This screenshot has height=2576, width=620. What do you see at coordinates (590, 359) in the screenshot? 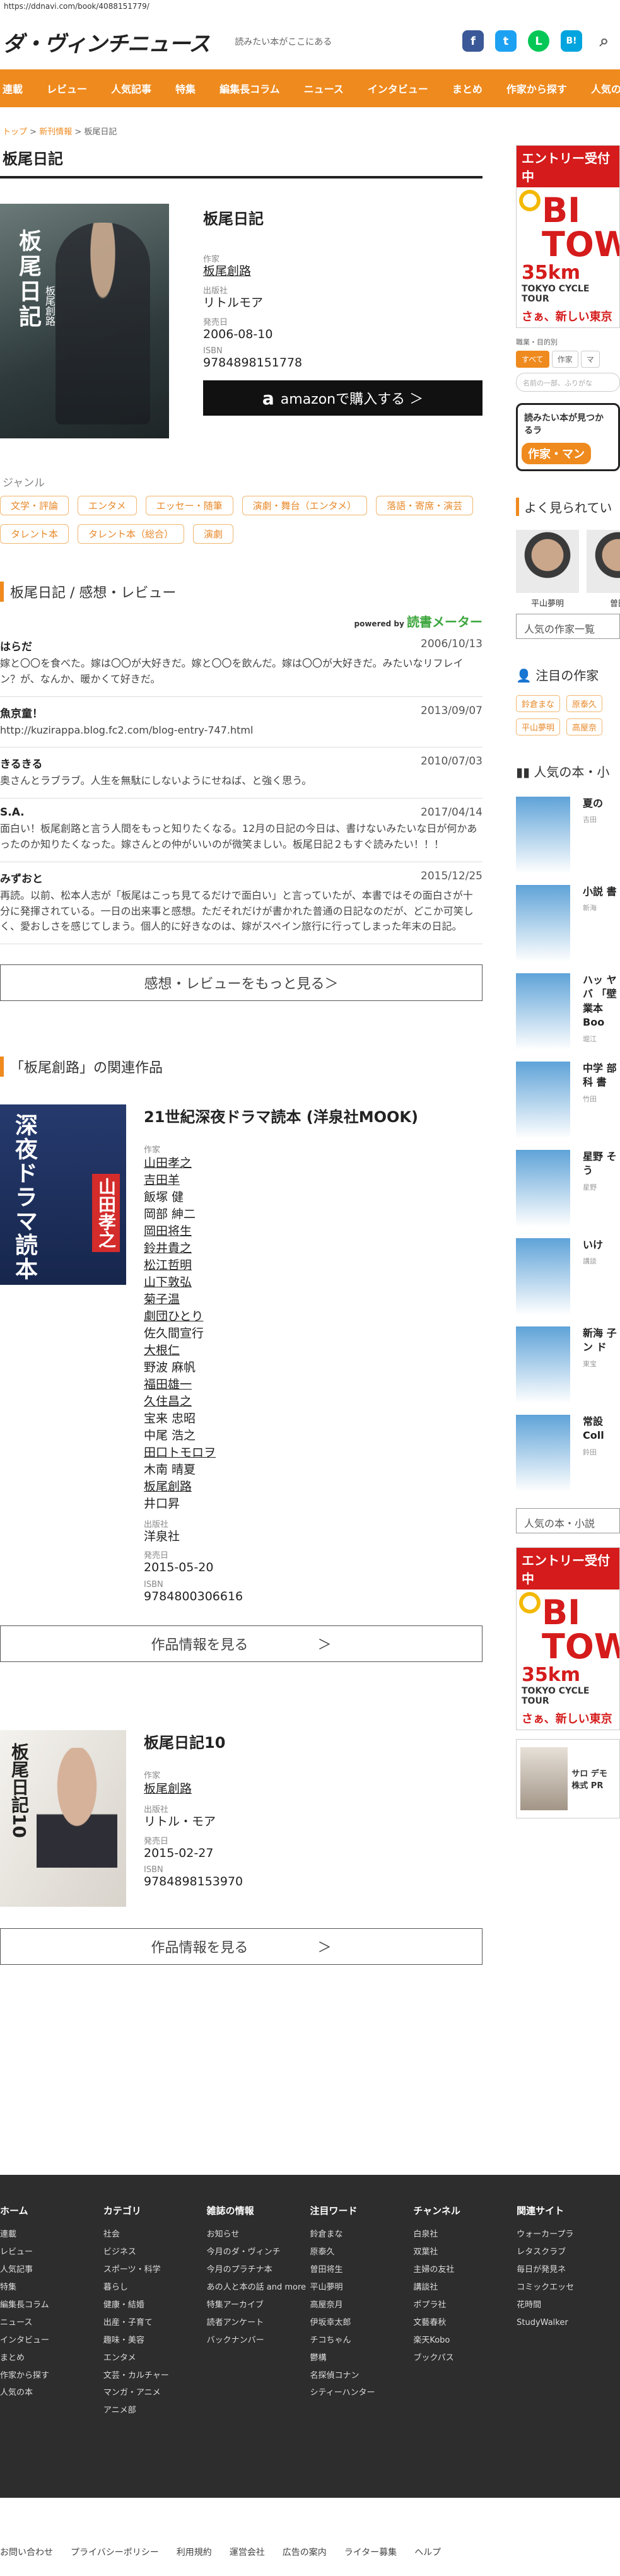
I see `search-tab: マ` at bounding box center [590, 359].